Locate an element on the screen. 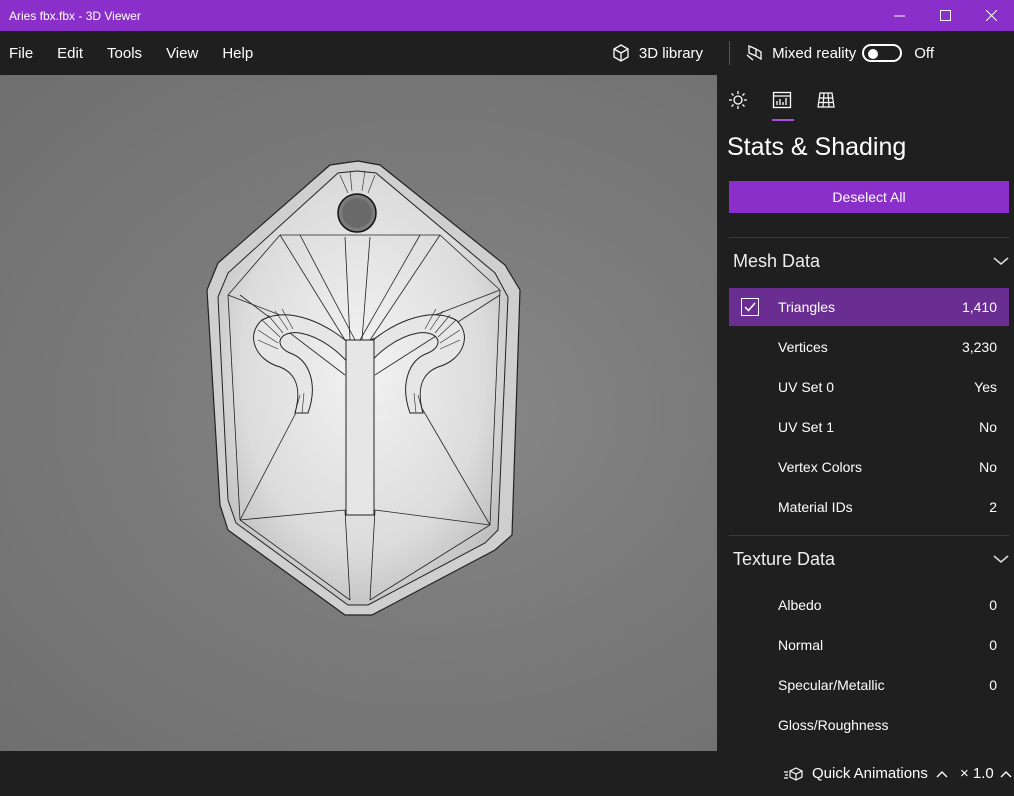 The image size is (1014, 796). grid-icon is located at coordinates (826, 100).